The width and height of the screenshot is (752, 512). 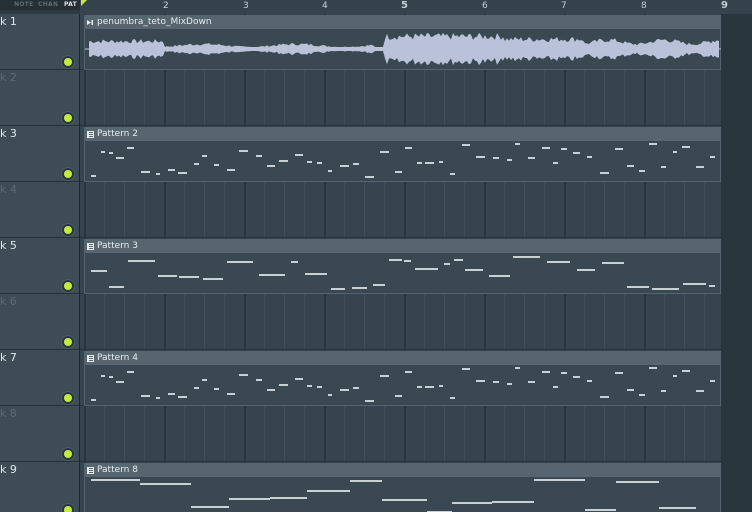 I want to click on bar-number-5: 5, so click(x=404, y=5).